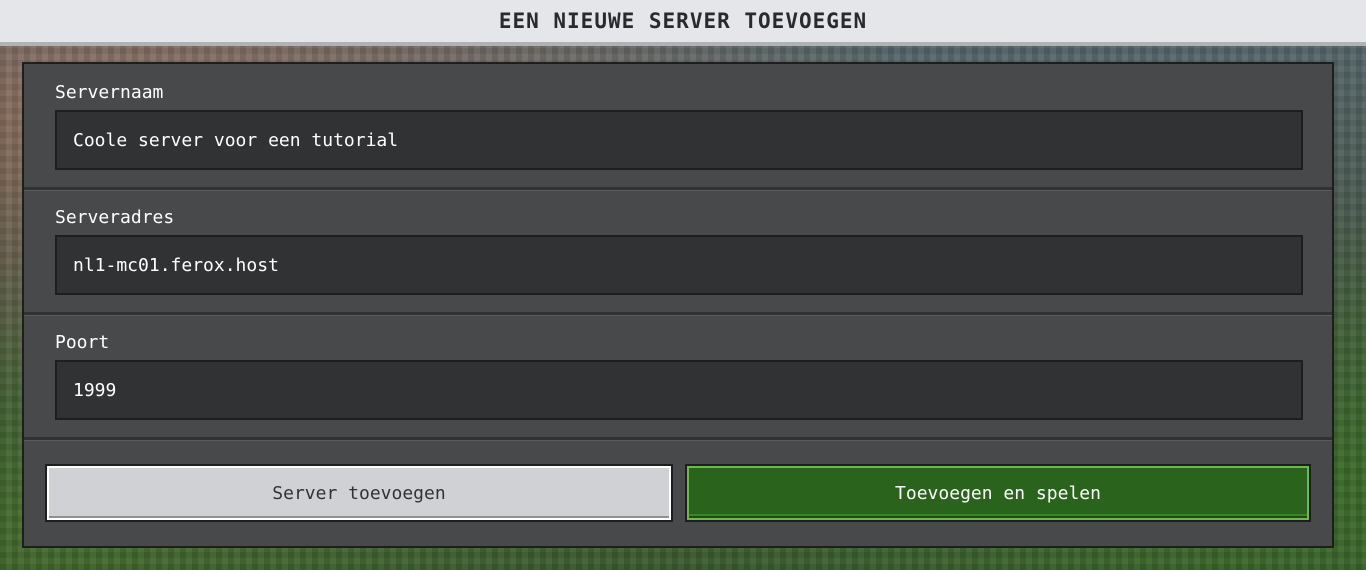 The height and width of the screenshot is (570, 1366). I want to click on server-name-label: Servernaam, so click(109, 92).